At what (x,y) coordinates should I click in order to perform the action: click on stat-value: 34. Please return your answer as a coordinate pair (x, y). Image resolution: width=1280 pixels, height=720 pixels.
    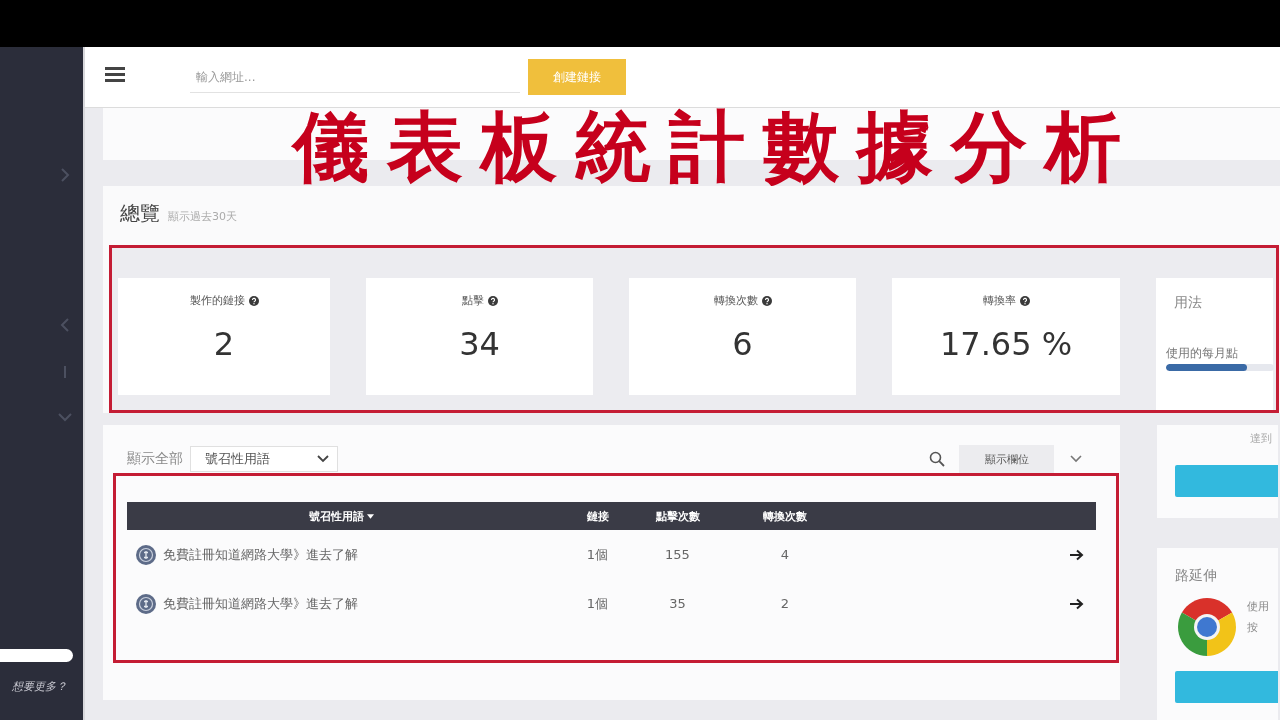
    Looking at the image, I should click on (479, 344).